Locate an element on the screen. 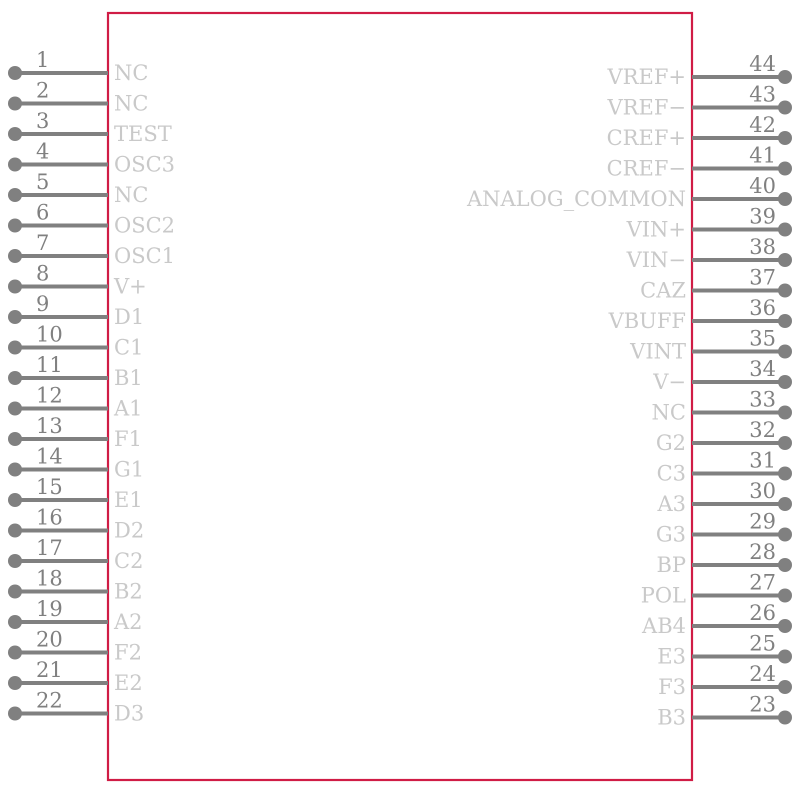  pin-number-1: 1 is located at coordinates (42, 60).